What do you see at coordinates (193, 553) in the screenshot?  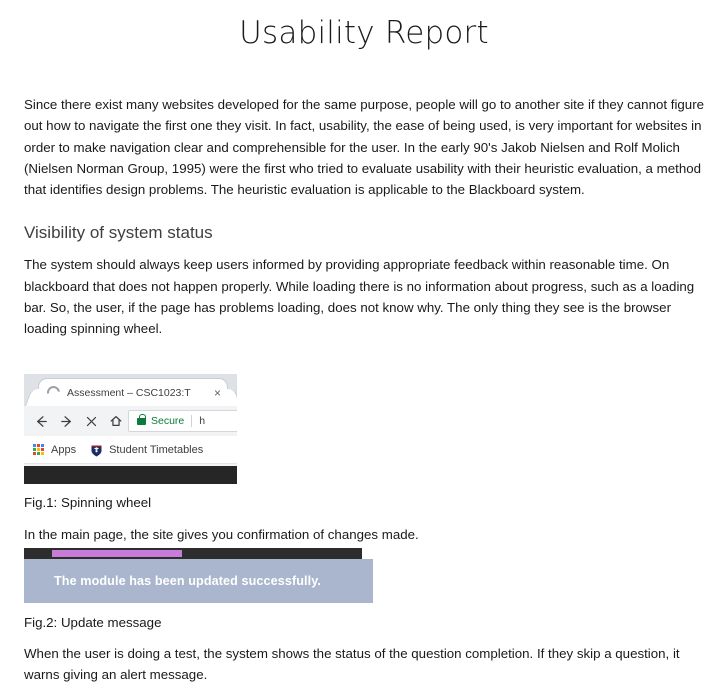 I see `banner-top-bar` at bounding box center [193, 553].